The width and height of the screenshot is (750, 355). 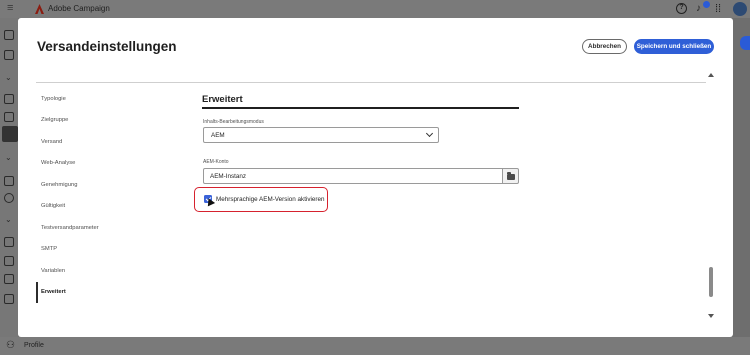 I want to click on shield-icon, so click(x=9, y=299).